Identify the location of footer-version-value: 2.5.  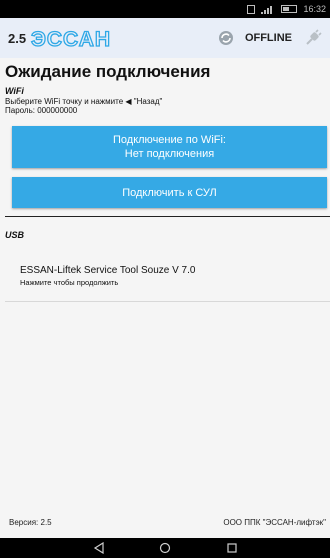
(46, 522).